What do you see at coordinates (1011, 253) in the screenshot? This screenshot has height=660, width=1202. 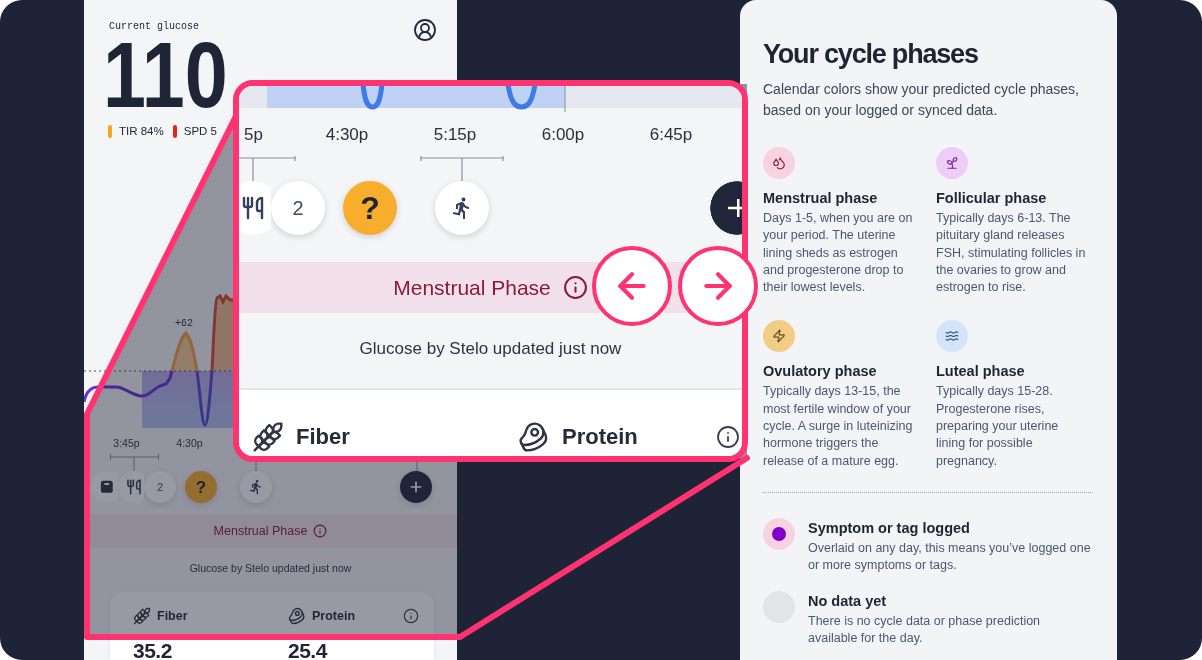 I see `phase-description: Typically days 6-13. The pituitary gland releases FSH, stimulating follicles in the ovaries to grow and estrogen to rise.` at bounding box center [1011, 253].